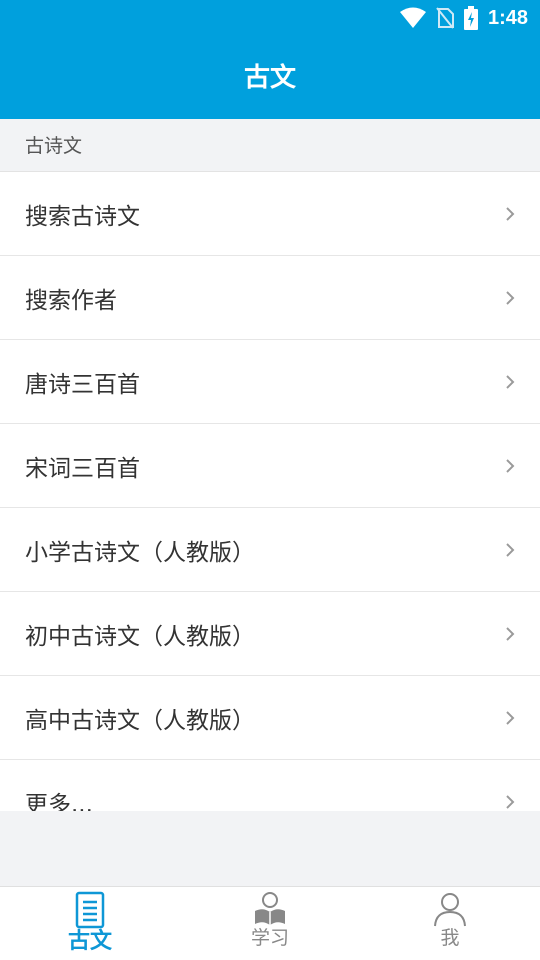 This screenshot has height=960, width=540. What do you see at coordinates (412, 18) in the screenshot?
I see `wifi-icon` at bounding box center [412, 18].